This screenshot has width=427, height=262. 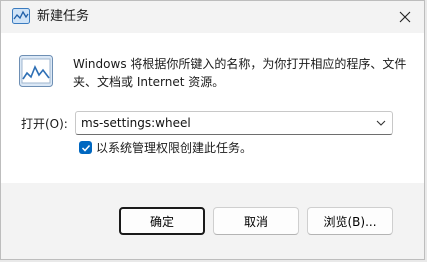 What do you see at coordinates (21, 16) in the screenshot?
I see `task-manager-icon` at bounding box center [21, 16].